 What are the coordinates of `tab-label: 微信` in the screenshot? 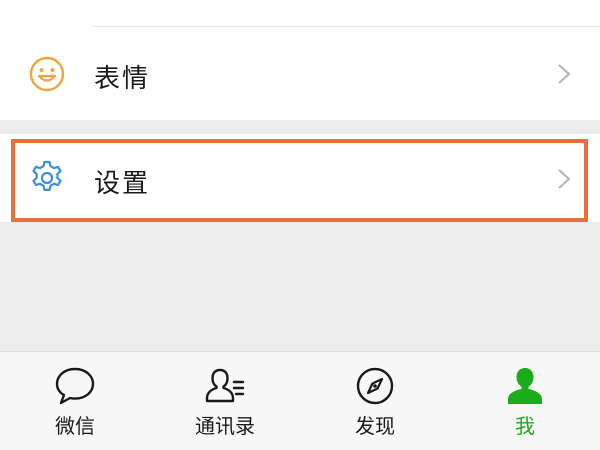 It's located at (75, 426).